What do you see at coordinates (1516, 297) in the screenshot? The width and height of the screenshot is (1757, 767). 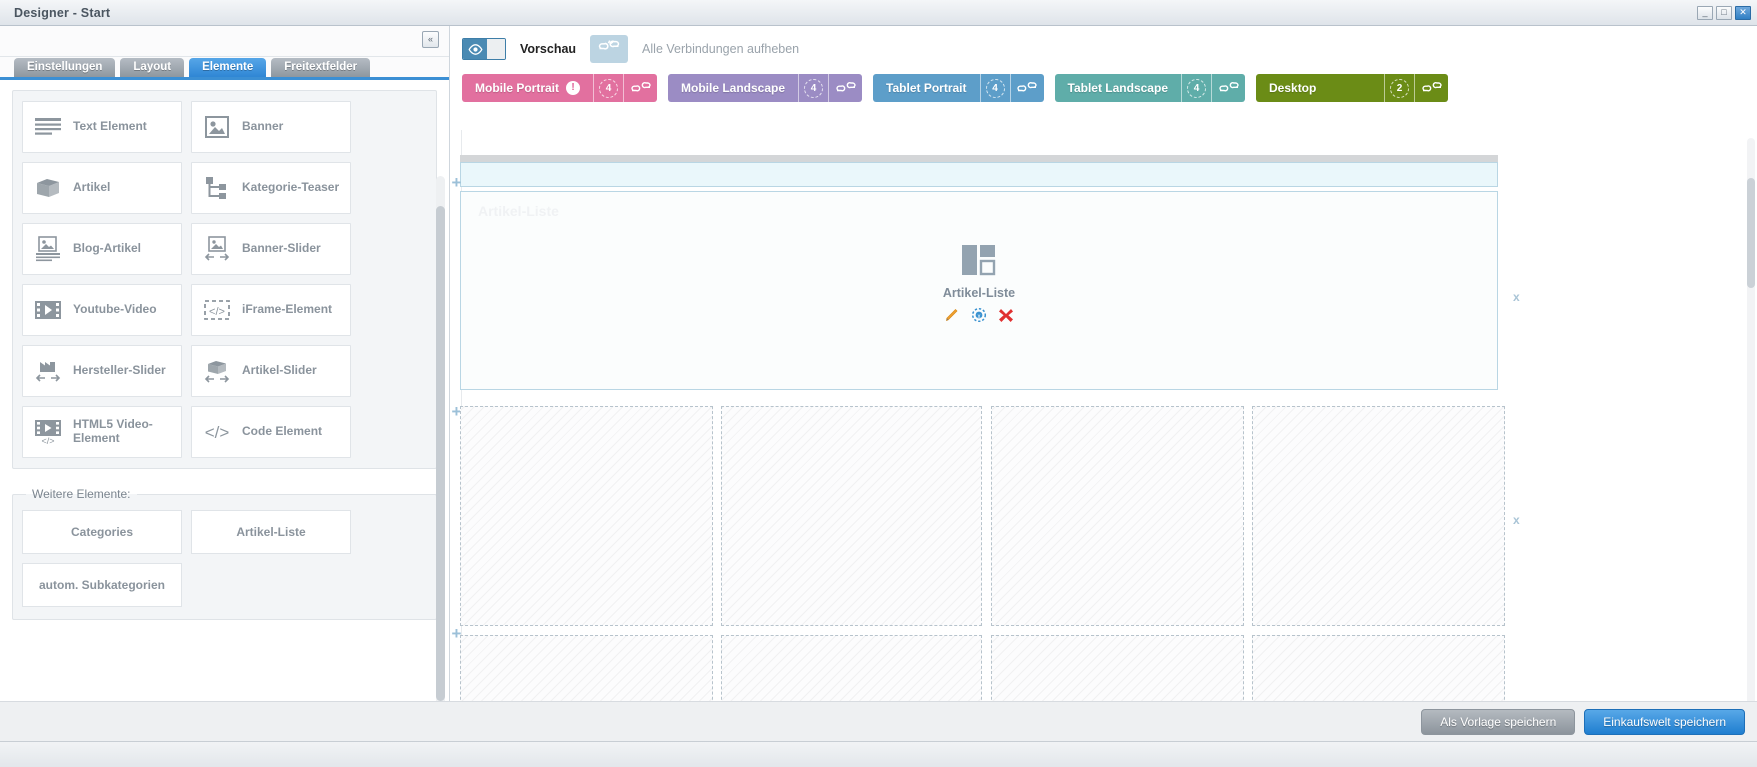 I see `remove-row-handle-1: x` at bounding box center [1516, 297].